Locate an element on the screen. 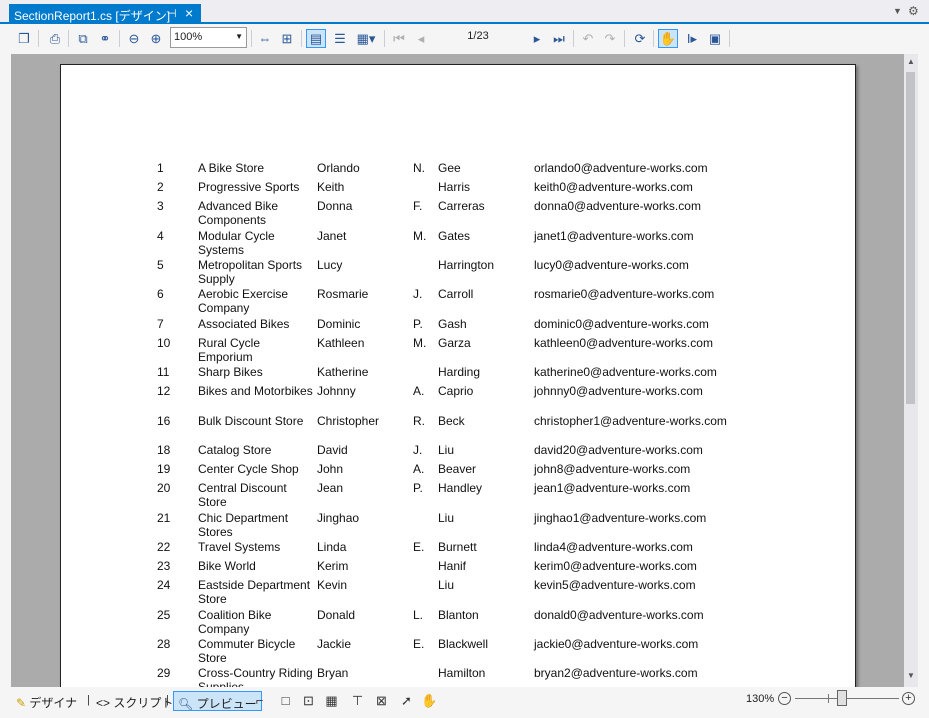 This screenshot has height=718, width=929. report-cell-mi: P. is located at coordinates (418, 324).